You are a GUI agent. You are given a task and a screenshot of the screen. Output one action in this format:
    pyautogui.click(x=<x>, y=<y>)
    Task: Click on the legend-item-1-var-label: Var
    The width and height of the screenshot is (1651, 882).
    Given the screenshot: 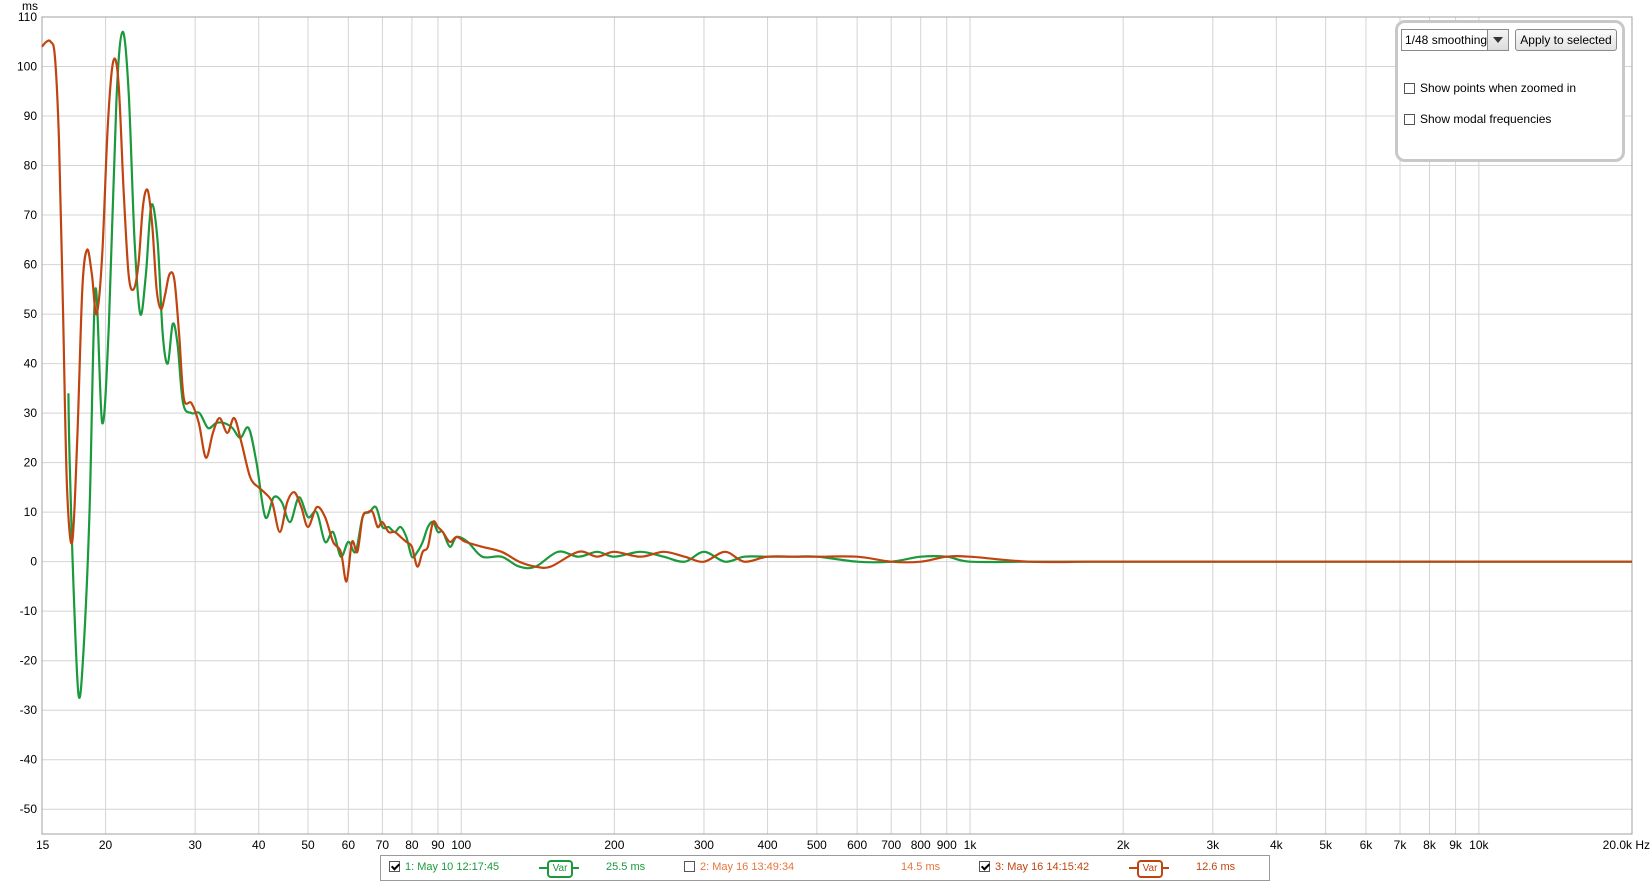 What is the action you would take?
    pyautogui.click(x=560, y=869)
    